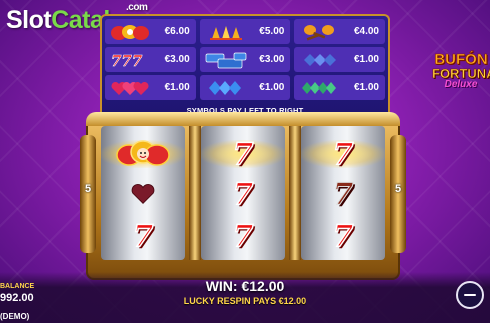 This screenshot has height=323, width=490. I want to click on paytable-cell-blue-diamonds: €1.00, so click(245, 87).